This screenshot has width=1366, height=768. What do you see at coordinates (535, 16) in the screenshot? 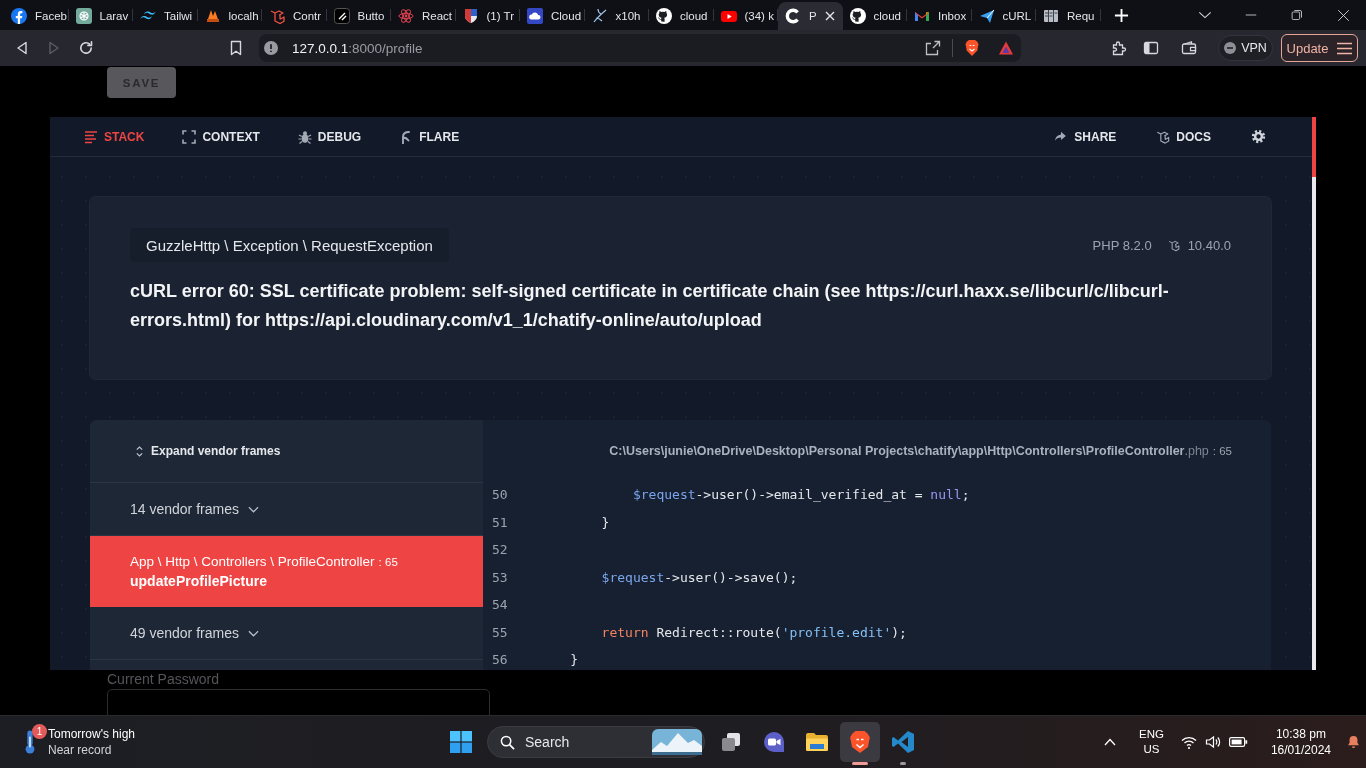
I see `cloud-logo-icon` at bounding box center [535, 16].